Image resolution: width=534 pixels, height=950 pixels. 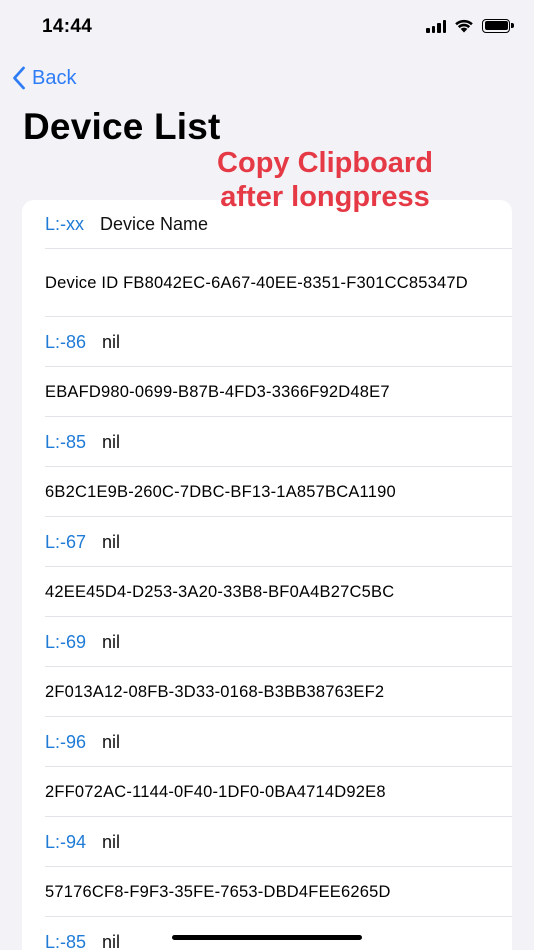 What do you see at coordinates (325, 180) in the screenshot?
I see `annotation-overlay: Copy Clipboard after longpress` at bounding box center [325, 180].